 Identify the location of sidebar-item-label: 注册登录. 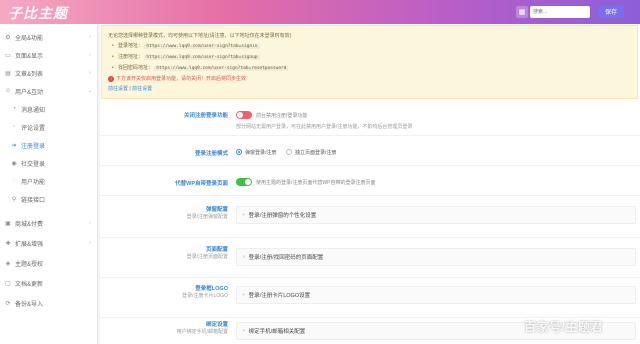
(33, 146).